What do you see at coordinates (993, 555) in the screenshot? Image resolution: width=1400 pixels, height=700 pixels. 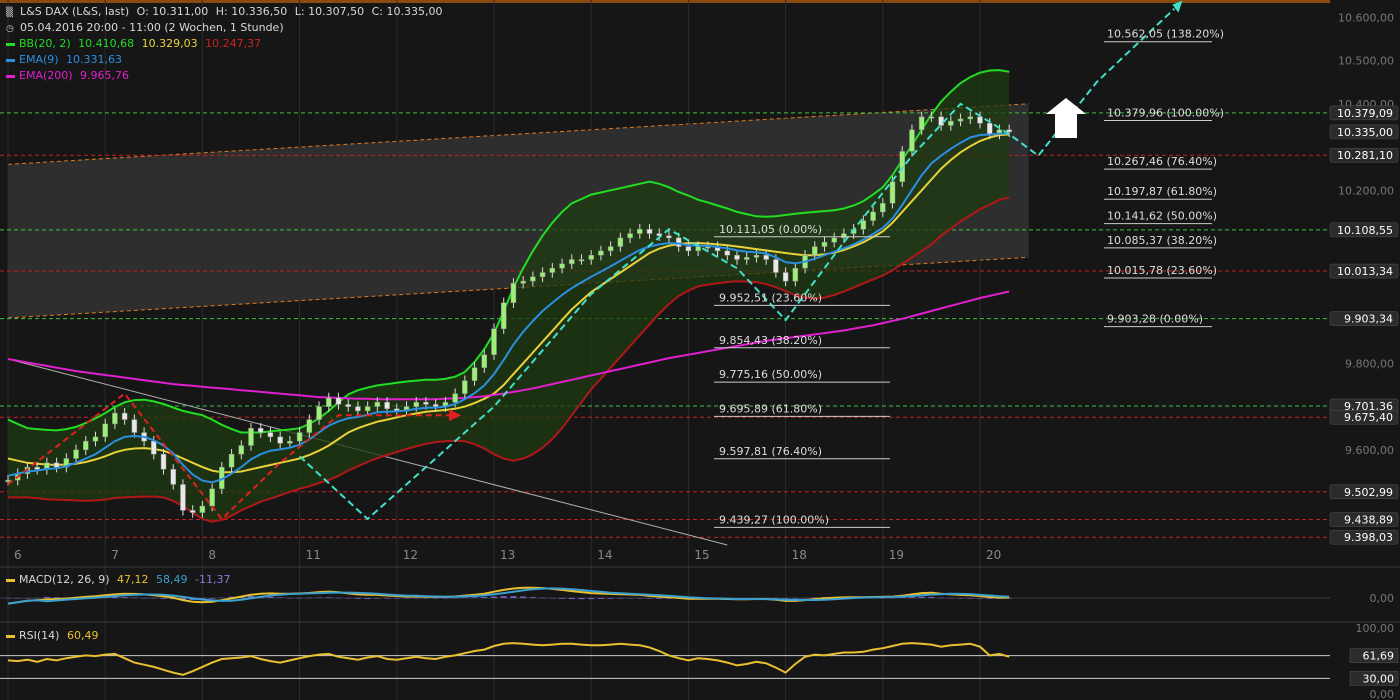 I see `x-axis-tick-label: 20` at bounding box center [993, 555].